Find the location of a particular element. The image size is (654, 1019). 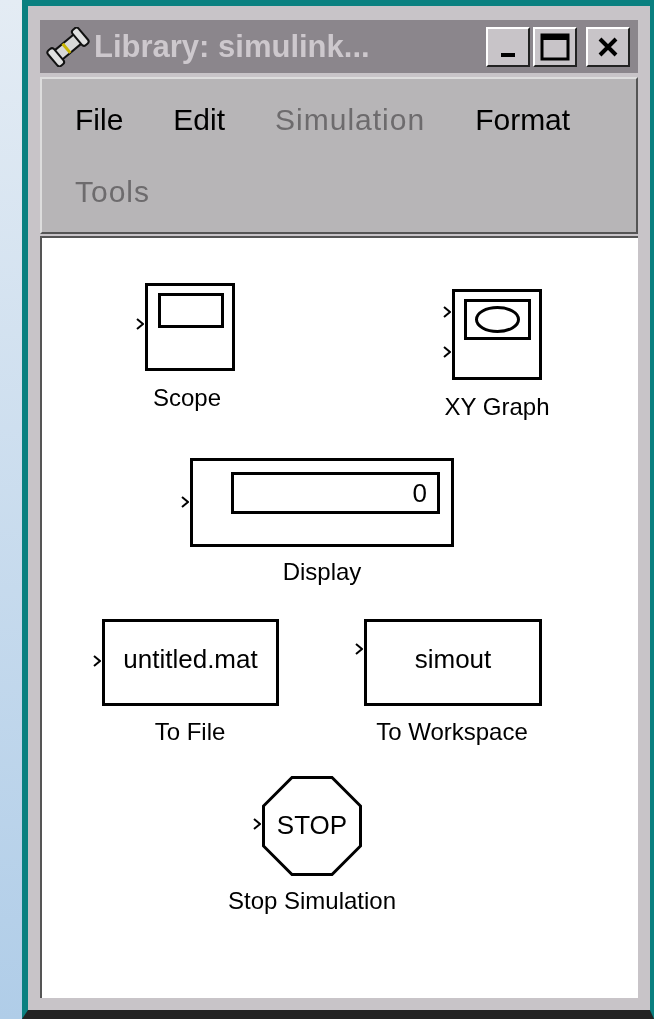

block-label: To Workspace is located at coordinates (452, 732).